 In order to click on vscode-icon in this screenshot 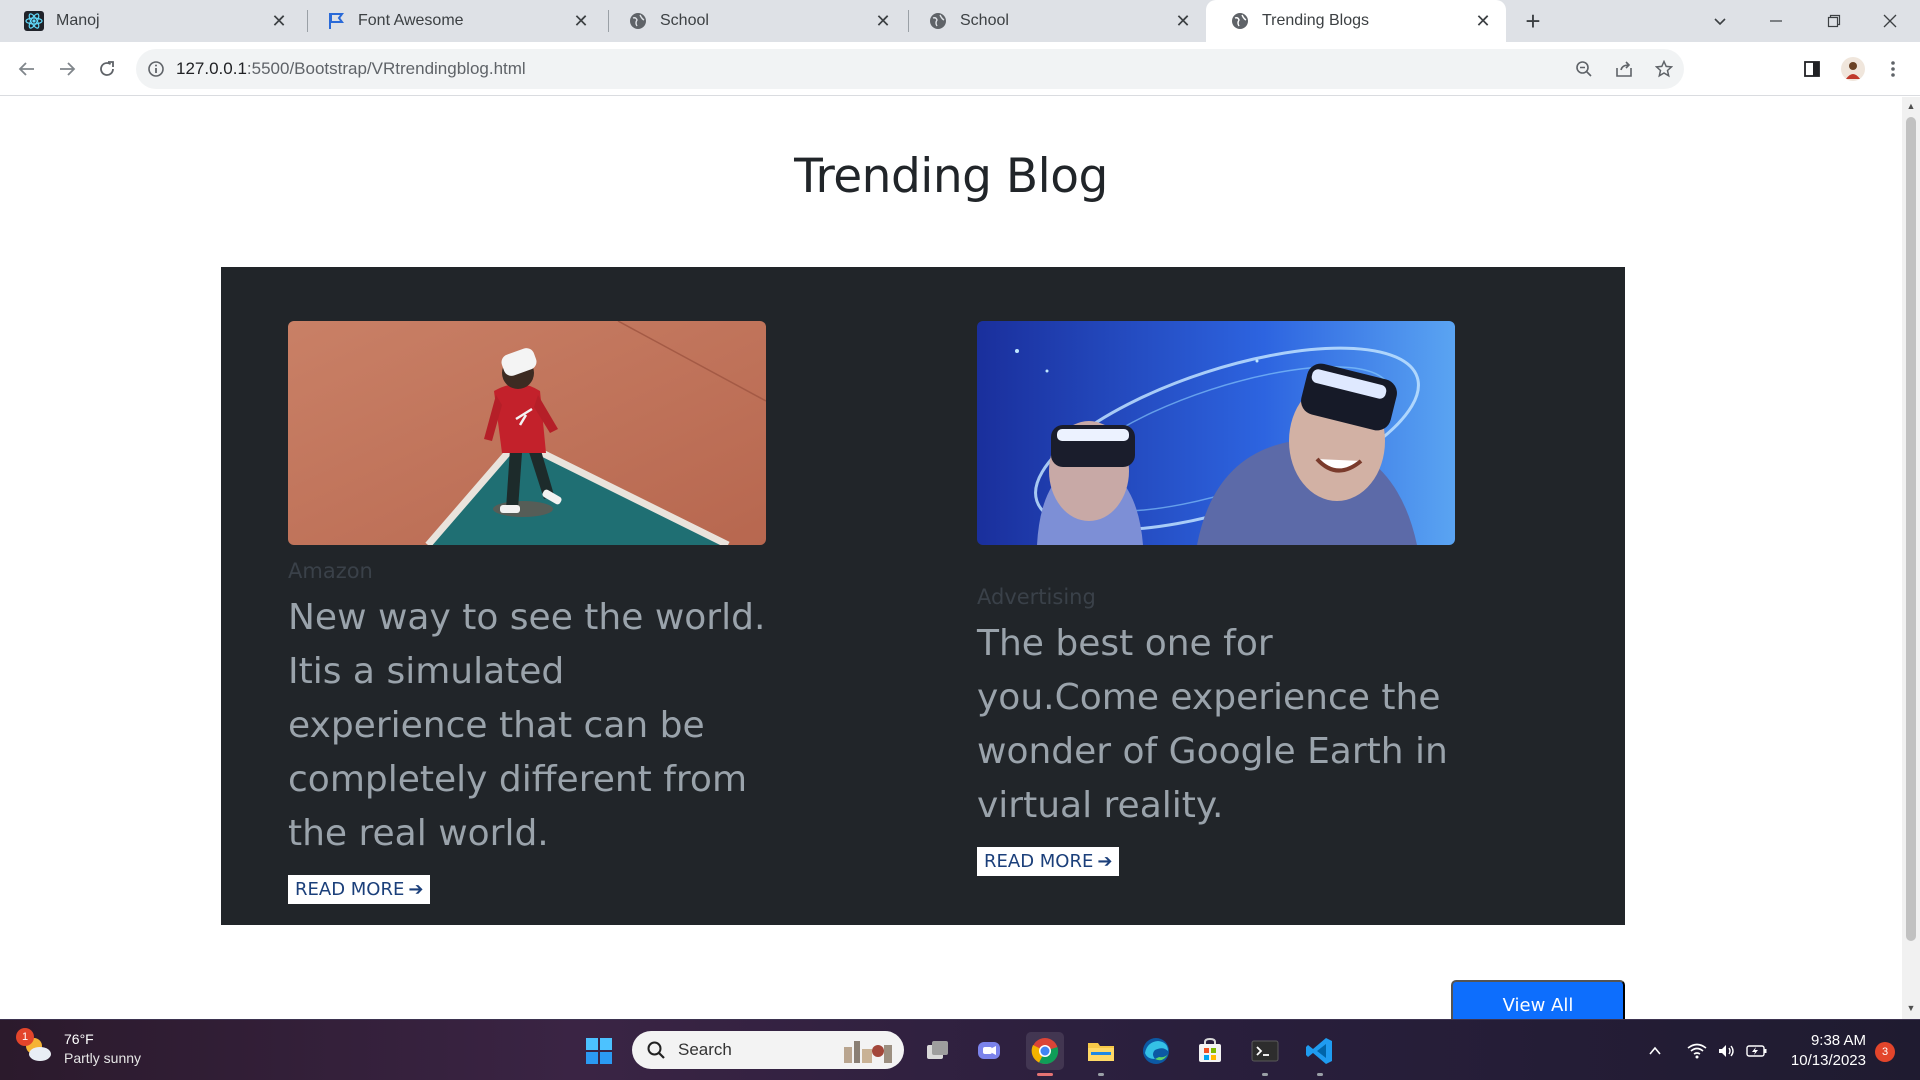, I will do `click(1319, 1051)`.